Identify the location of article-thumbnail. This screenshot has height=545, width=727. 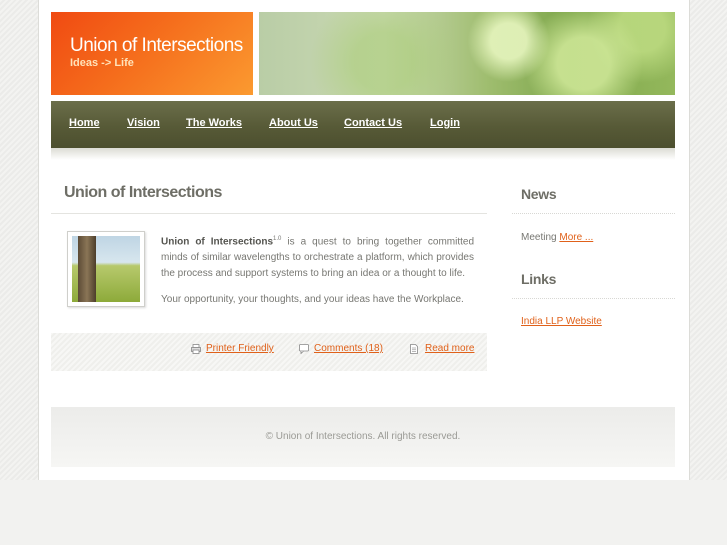
(106, 269).